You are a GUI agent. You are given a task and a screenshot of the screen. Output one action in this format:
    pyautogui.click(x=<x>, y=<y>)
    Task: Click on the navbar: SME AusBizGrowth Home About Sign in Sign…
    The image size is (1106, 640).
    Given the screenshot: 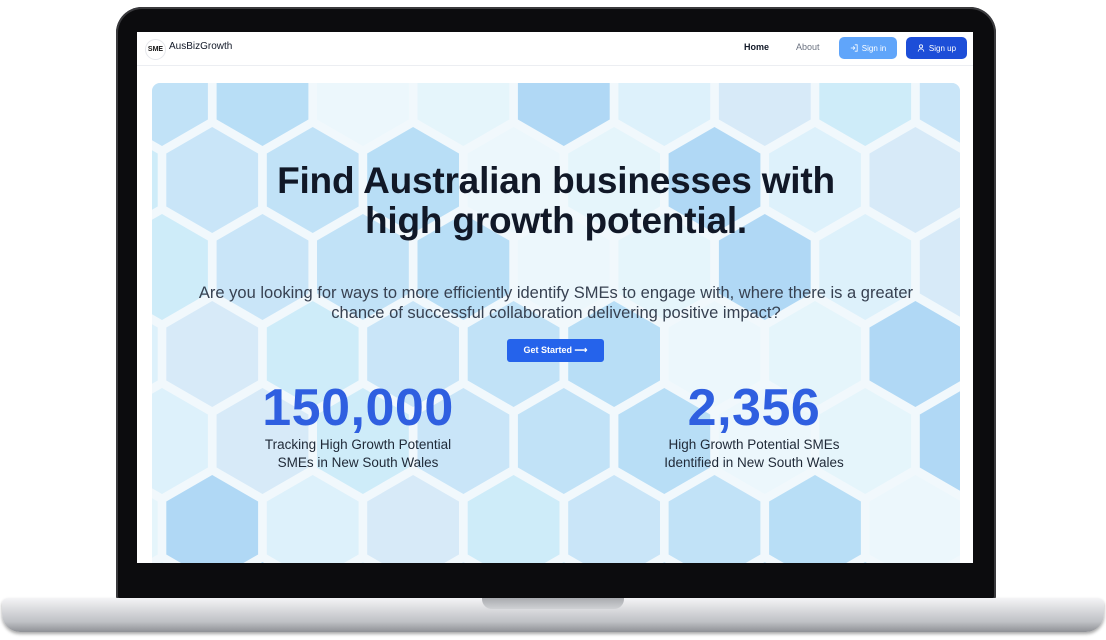 What is the action you would take?
    pyautogui.click(x=555, y=49)
    